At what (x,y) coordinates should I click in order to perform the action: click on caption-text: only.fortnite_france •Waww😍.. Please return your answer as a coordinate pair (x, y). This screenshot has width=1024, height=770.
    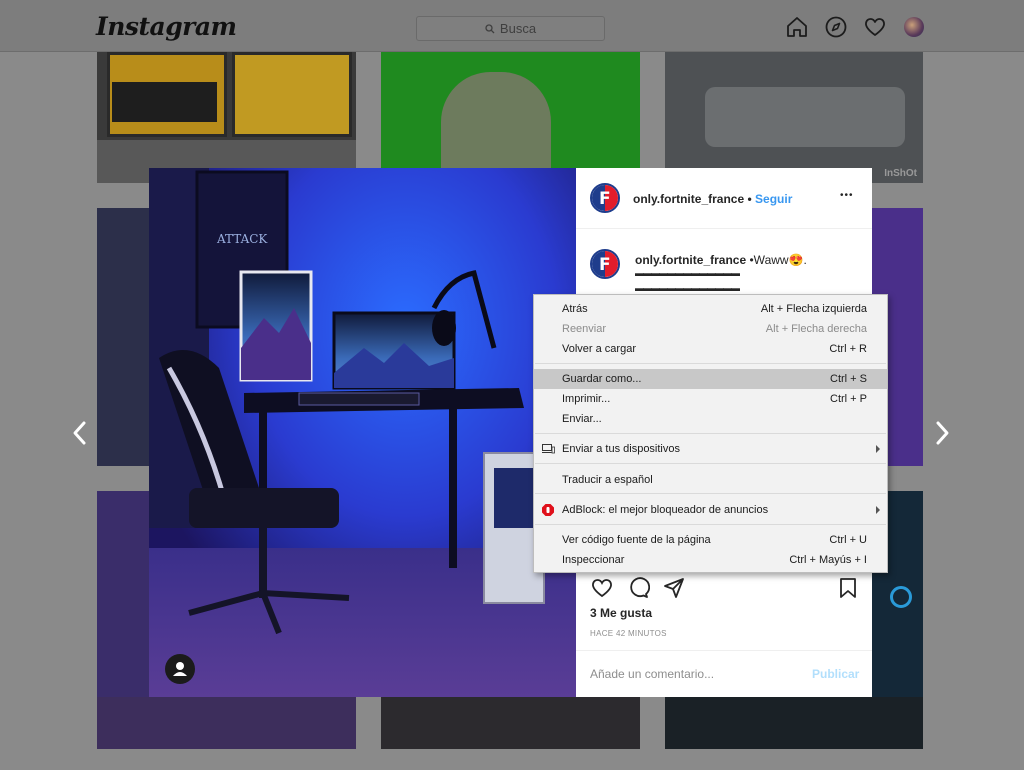
    Looking at the image, I should click on (721, 260).